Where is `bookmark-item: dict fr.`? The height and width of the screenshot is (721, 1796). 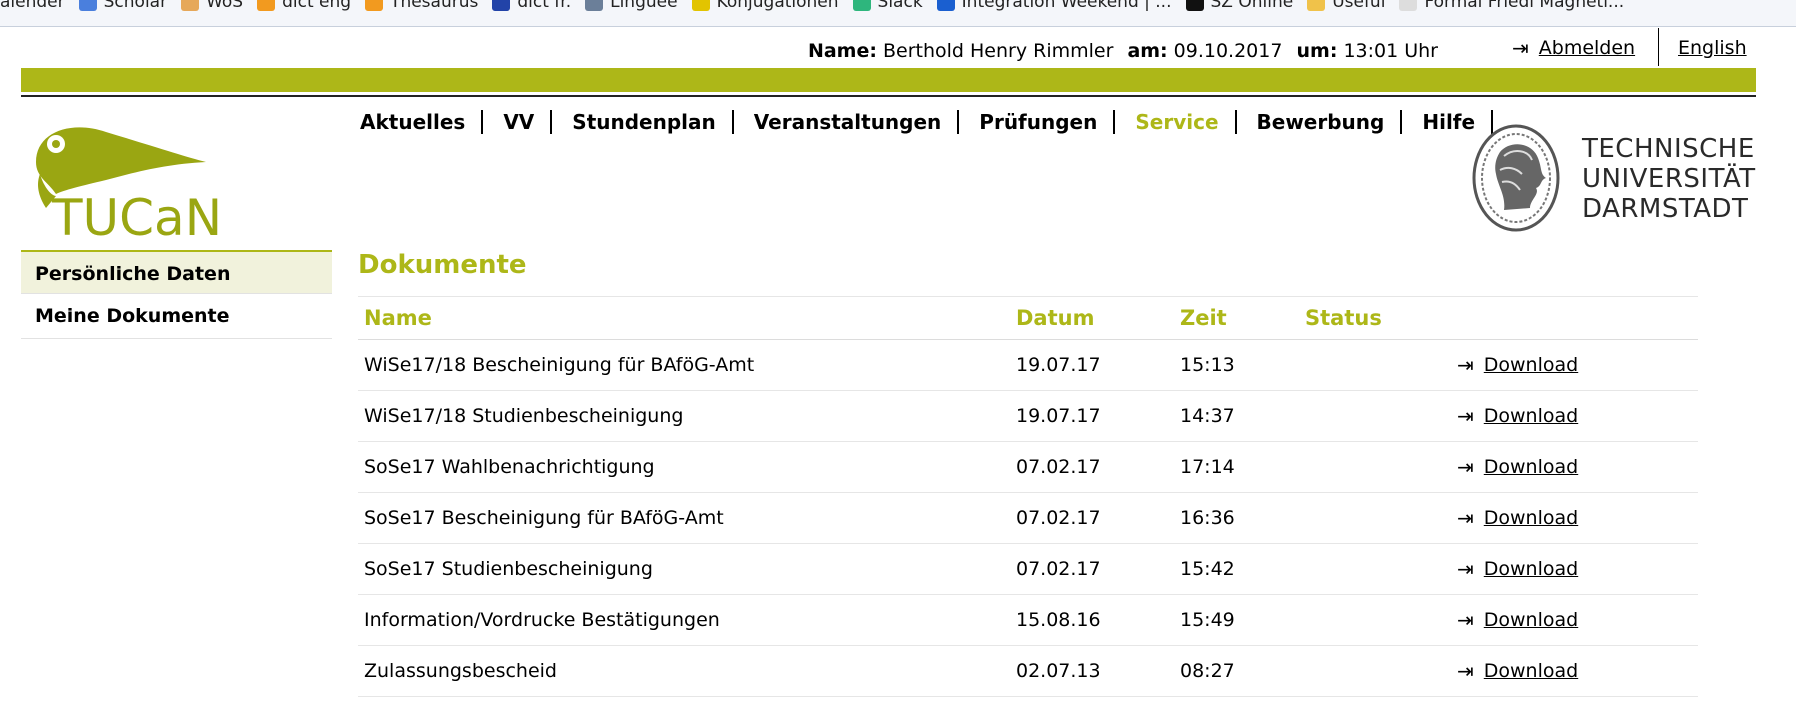 bookmark-item: dict fr. is located at coordinates (531, 5).